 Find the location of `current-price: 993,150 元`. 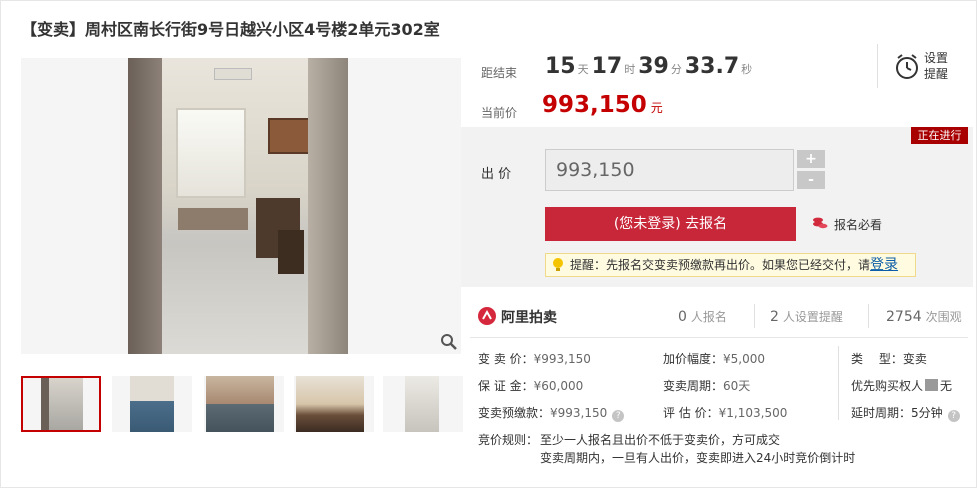

current-price: 993,150 元 is located at coordinates (602, 105).